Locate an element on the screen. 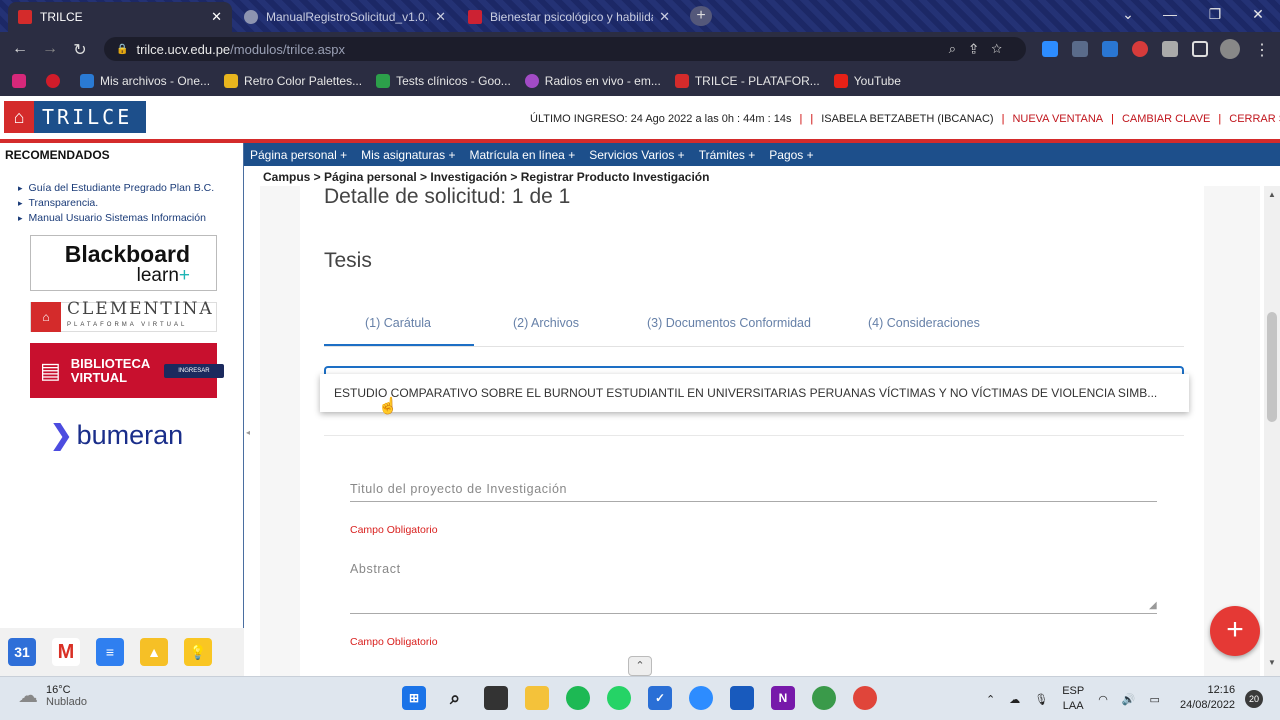 The width and height of the screenshot is (1280, 720). scroll-down-arrow-icon: ▼ is located at coordinates (1272, 662).